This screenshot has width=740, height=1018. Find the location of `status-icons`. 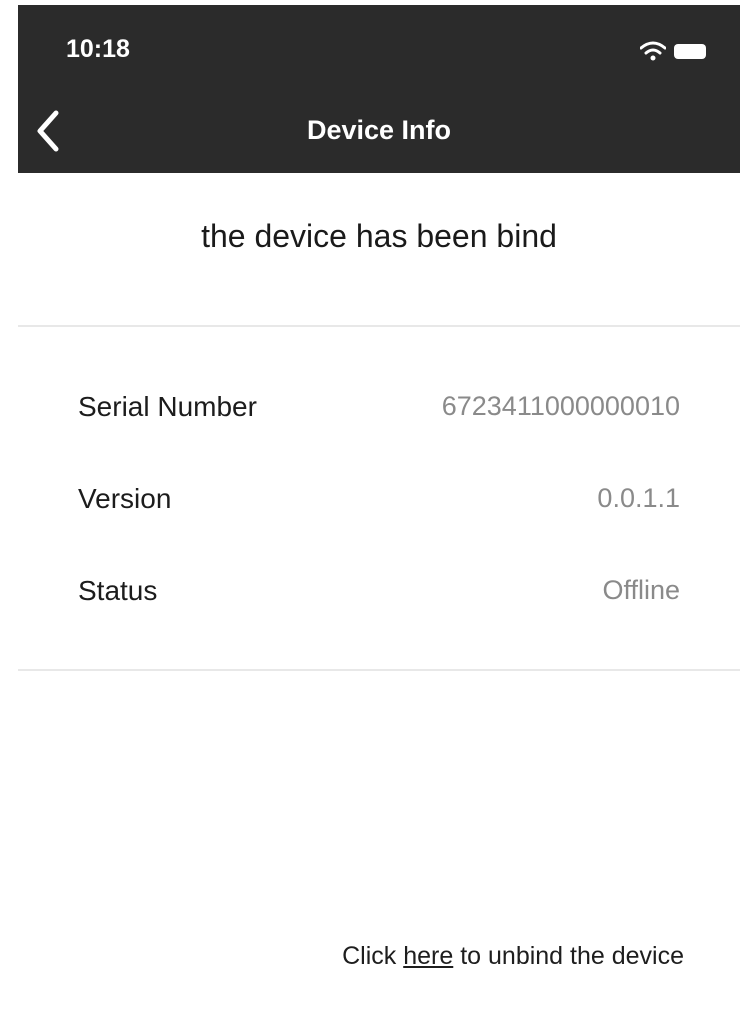

status-icons is located at coordinates (673, 51).